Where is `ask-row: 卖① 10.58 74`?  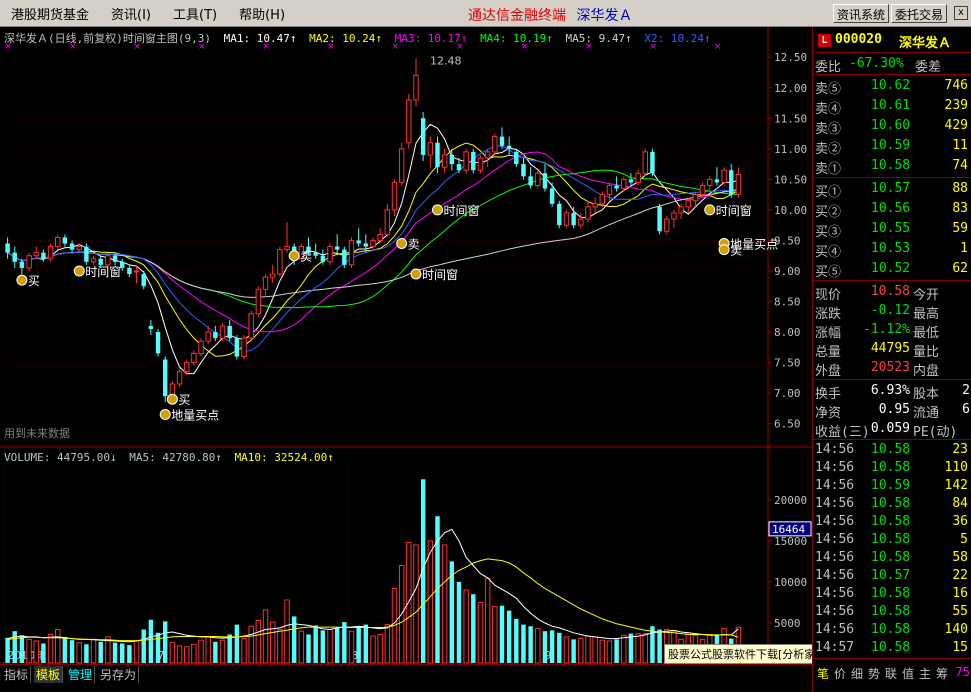 ask-row: 卖① 10.58 74 is located at coordinates (892, 166).